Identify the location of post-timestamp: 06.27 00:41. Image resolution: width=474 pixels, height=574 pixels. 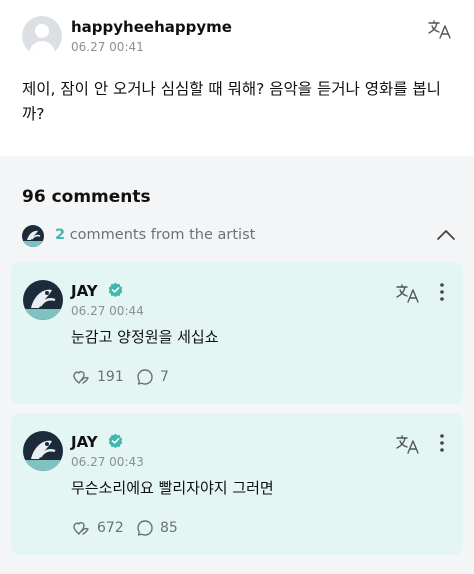
(107, 47).